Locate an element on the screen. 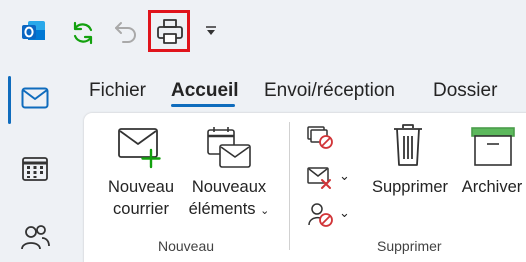 Image resolution: width=526 pixels, height=262 pixels. customize-dropdown-icon is located at coordinates (211, 31).